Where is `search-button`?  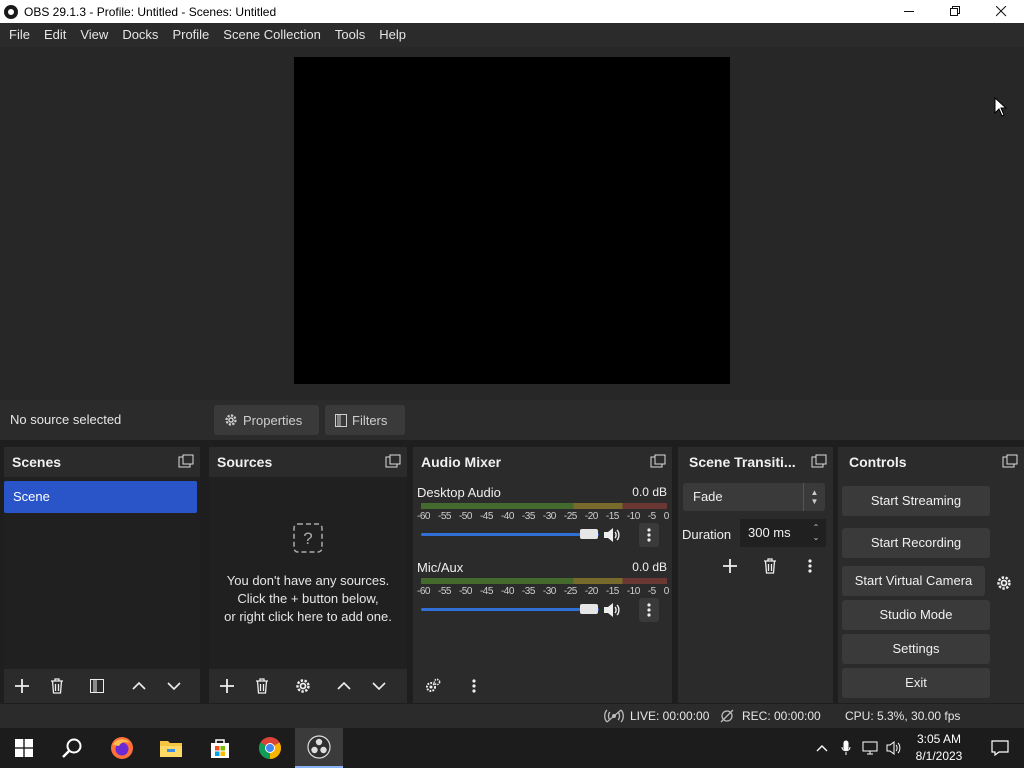
search-button is located at coordinates (72, 748).